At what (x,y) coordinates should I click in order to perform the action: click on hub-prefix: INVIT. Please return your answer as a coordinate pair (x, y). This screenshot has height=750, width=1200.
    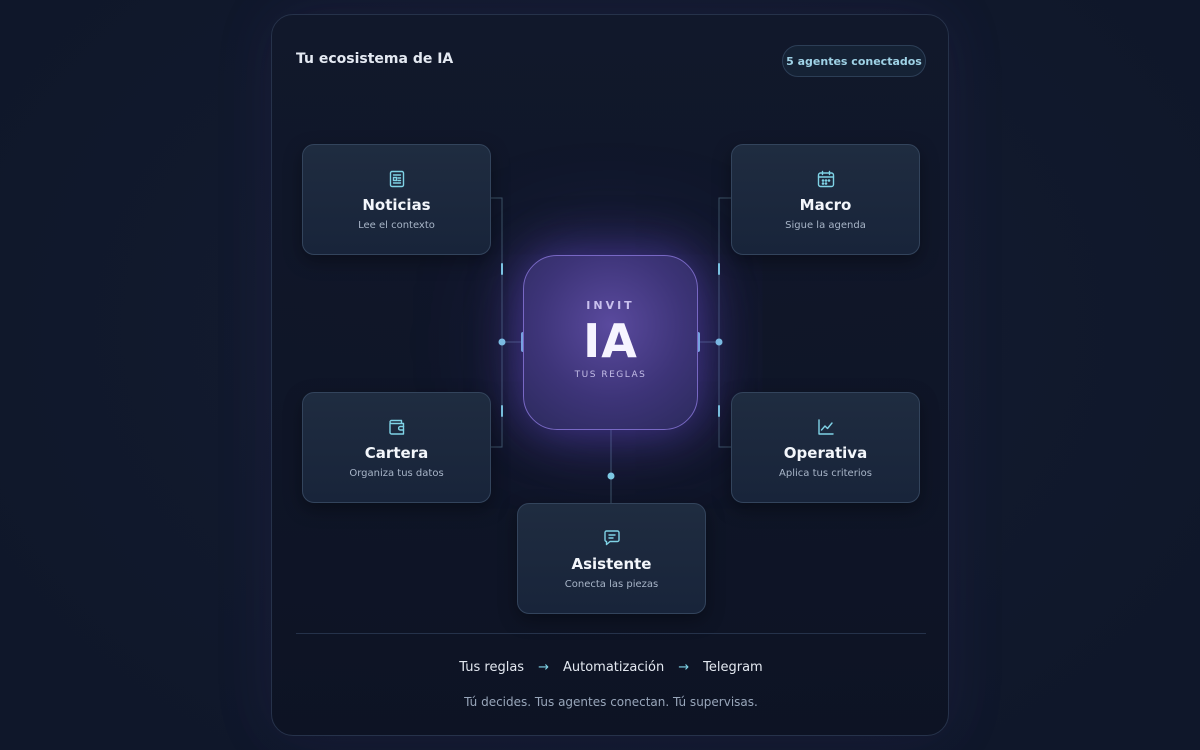
    Looking at the image, I should click on (610, 305).